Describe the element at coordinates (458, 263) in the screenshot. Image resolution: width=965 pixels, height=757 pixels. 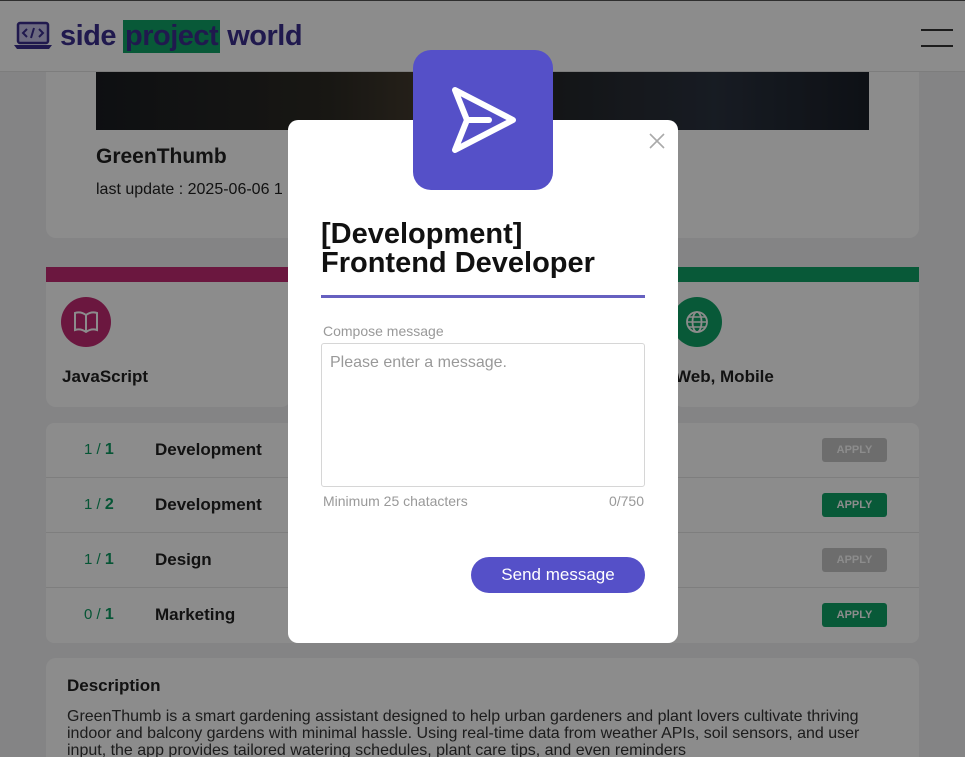
I see `modal-title-role: Frontend Developer` at that location.